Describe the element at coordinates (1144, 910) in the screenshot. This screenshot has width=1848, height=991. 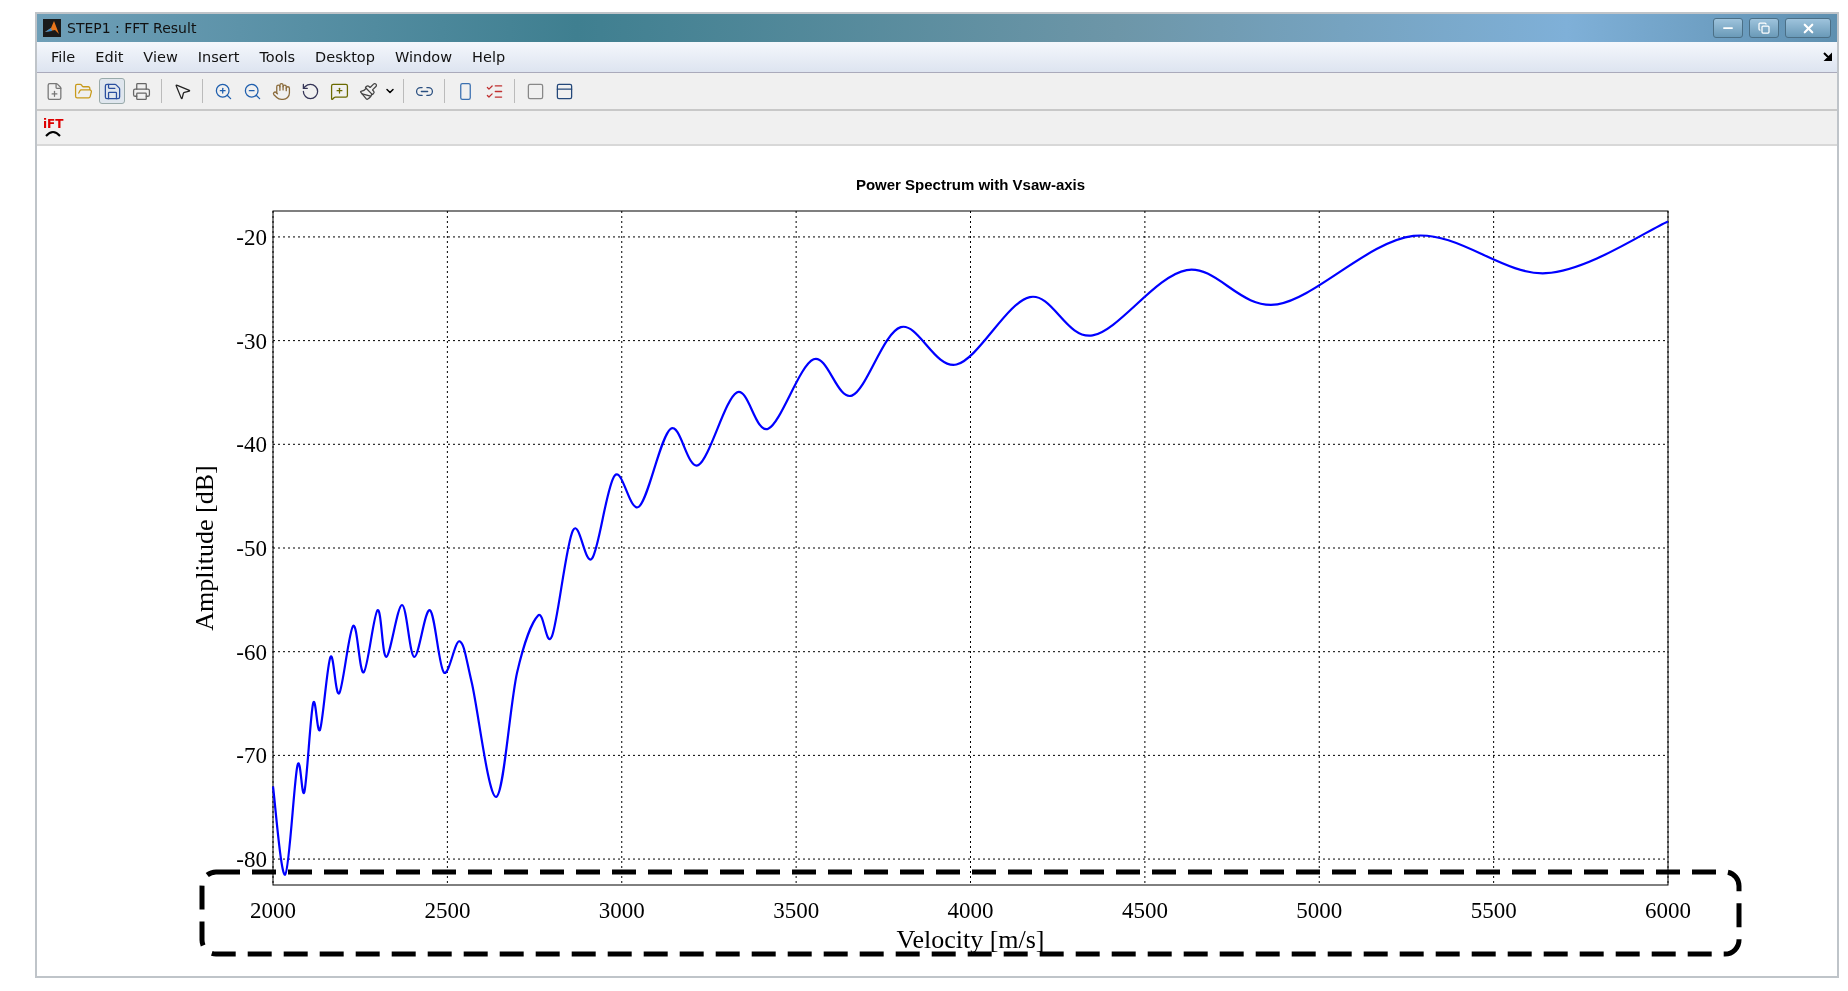
I see `tick-label: 4500` at that location.